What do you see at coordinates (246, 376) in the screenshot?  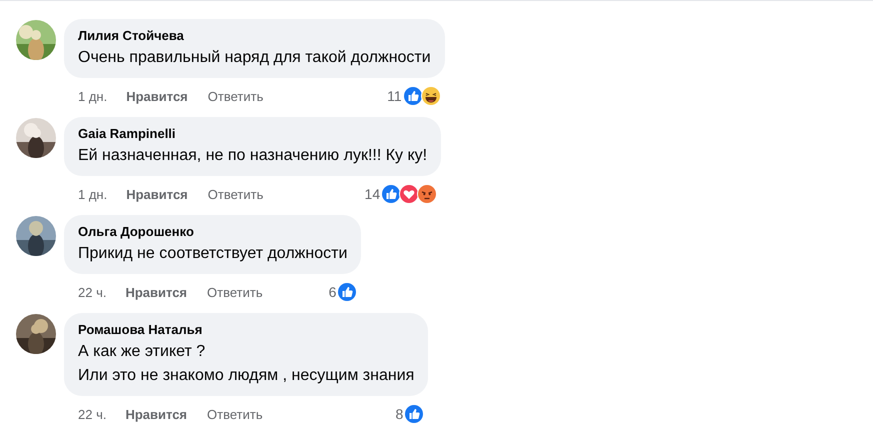 I see `comment-text: Или это не знакомо людям , несущим знания` at bounding box center [246, 376].